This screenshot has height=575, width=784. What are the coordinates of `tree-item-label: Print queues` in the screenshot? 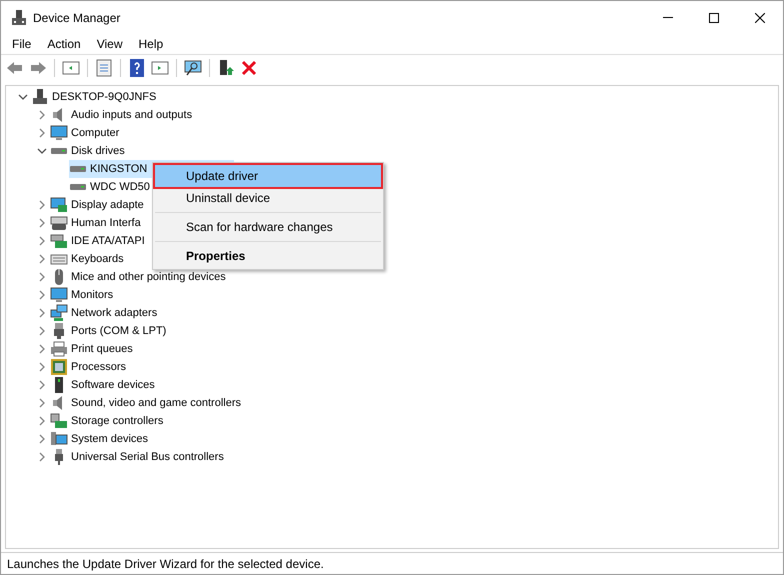 It's located at (102, 349).